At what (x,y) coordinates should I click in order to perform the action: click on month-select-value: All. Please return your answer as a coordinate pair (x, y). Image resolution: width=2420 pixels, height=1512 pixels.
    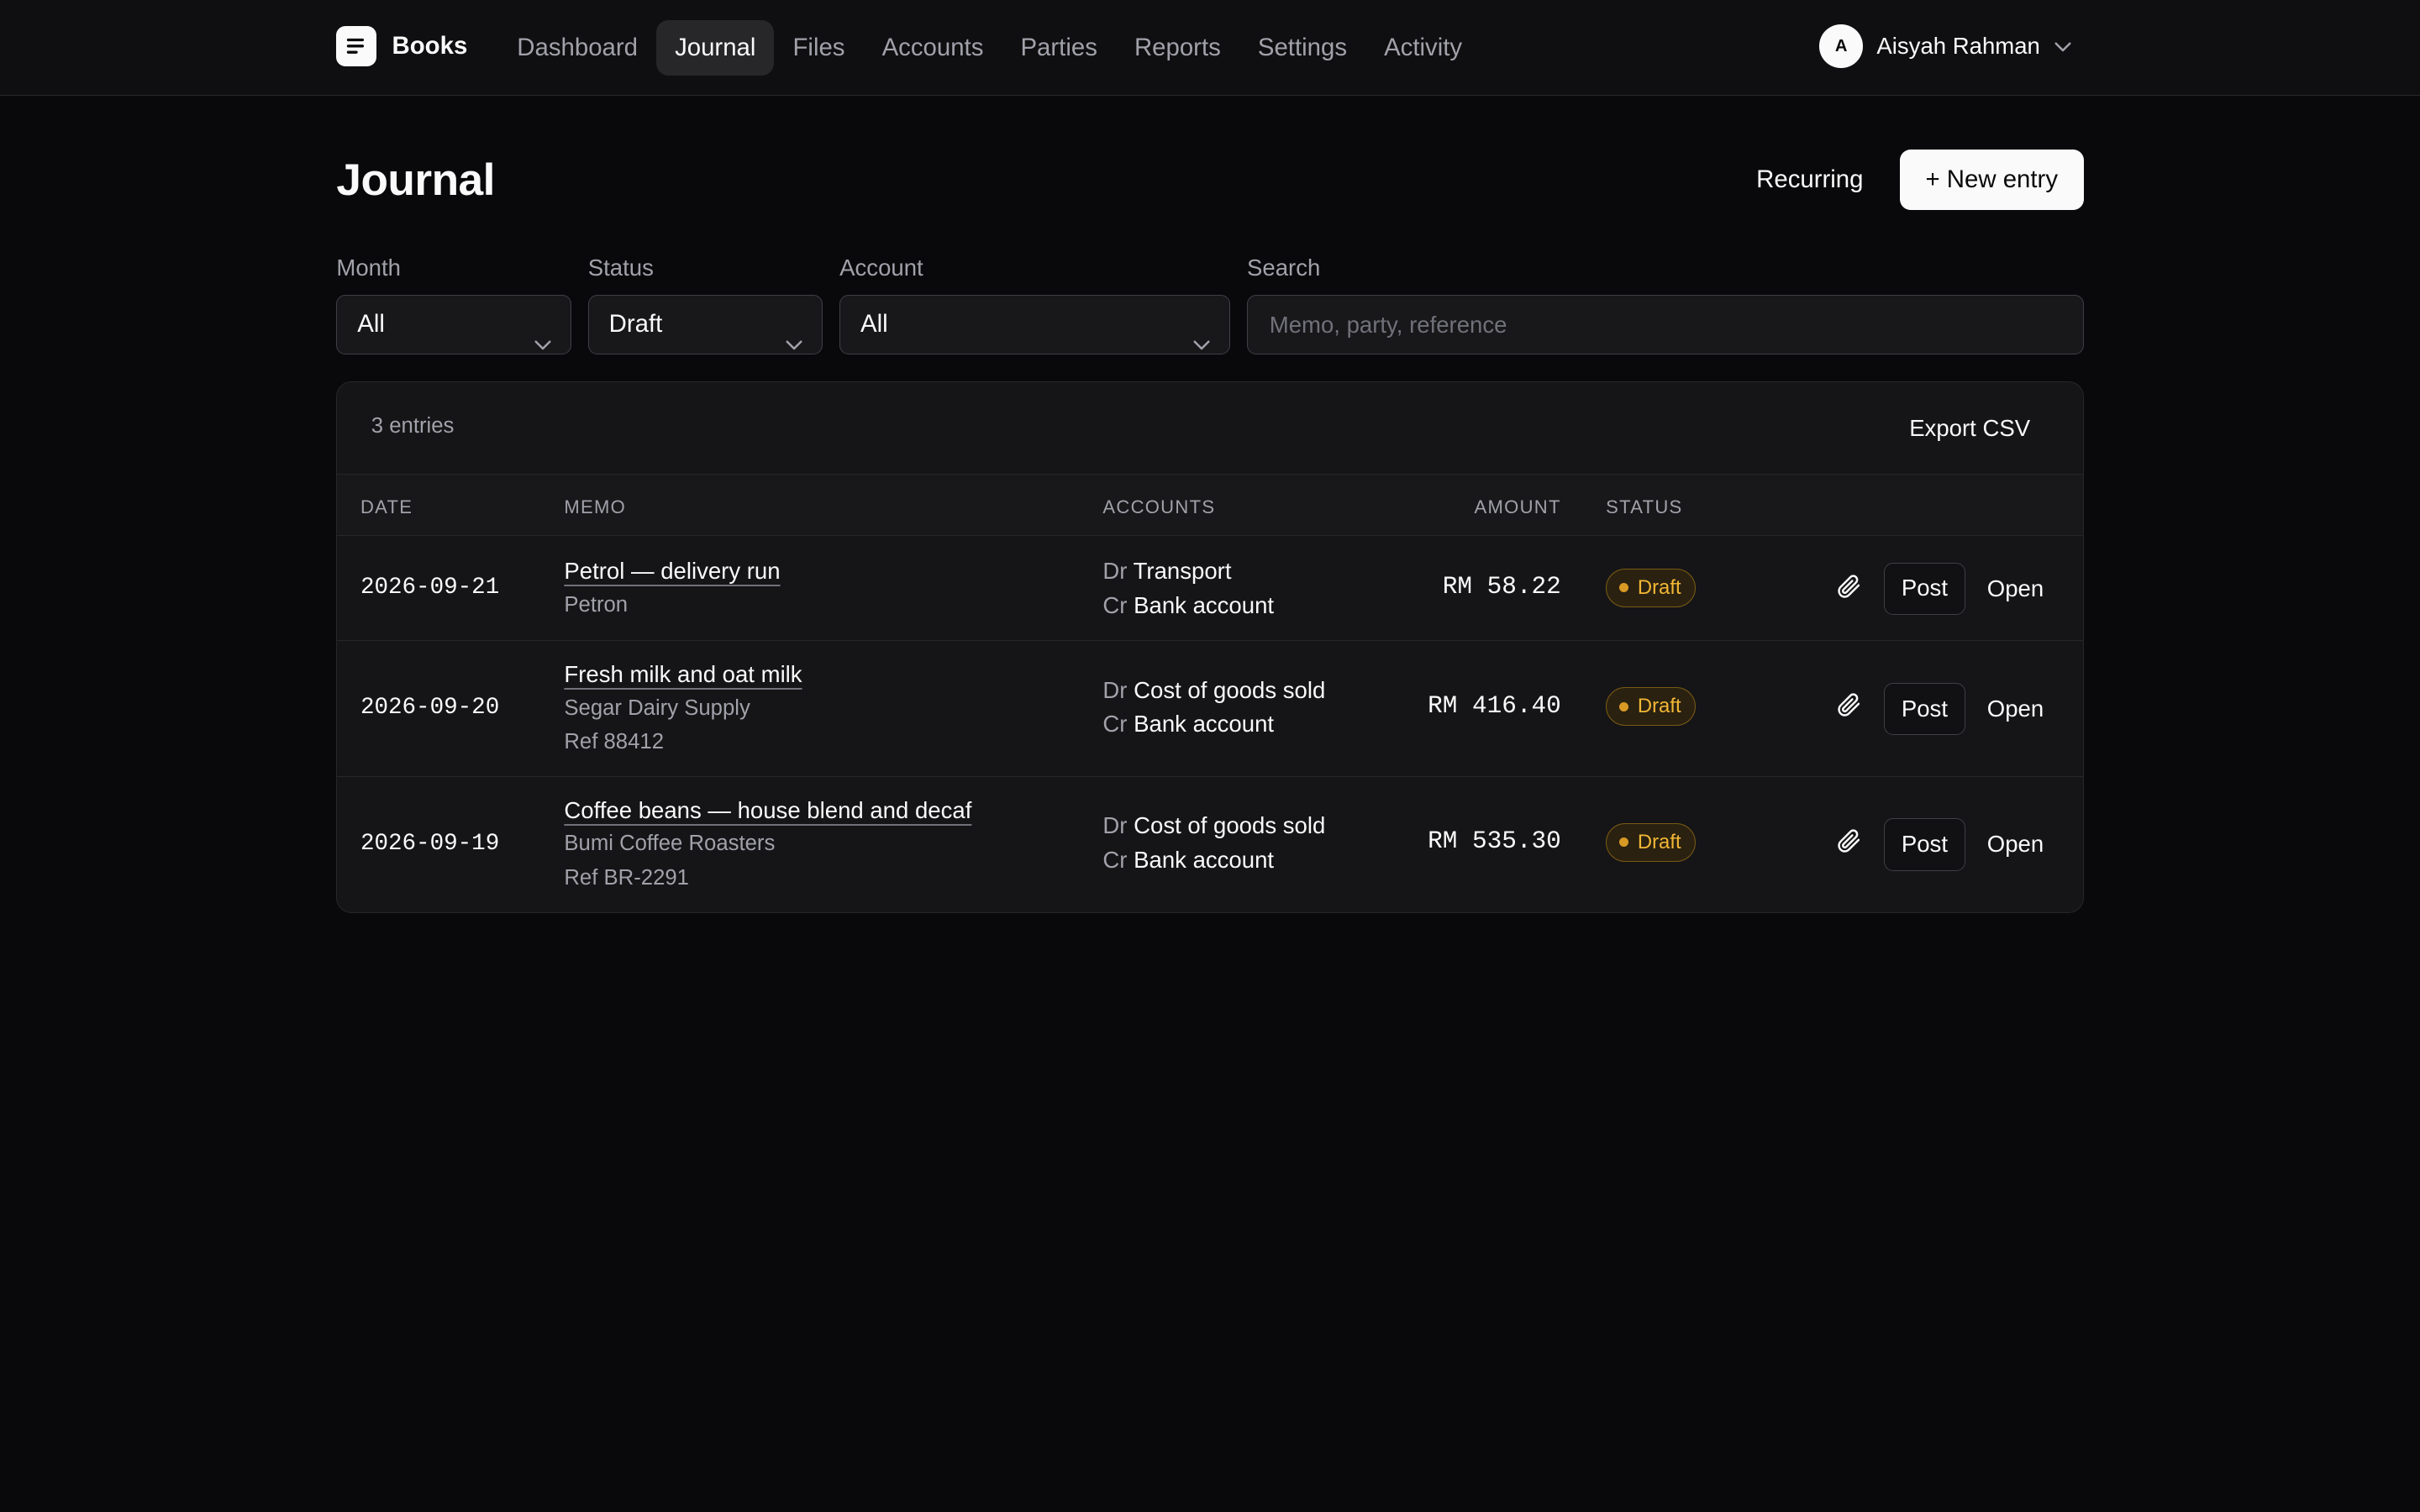
    Looking at the image, I should click on (371, 323).